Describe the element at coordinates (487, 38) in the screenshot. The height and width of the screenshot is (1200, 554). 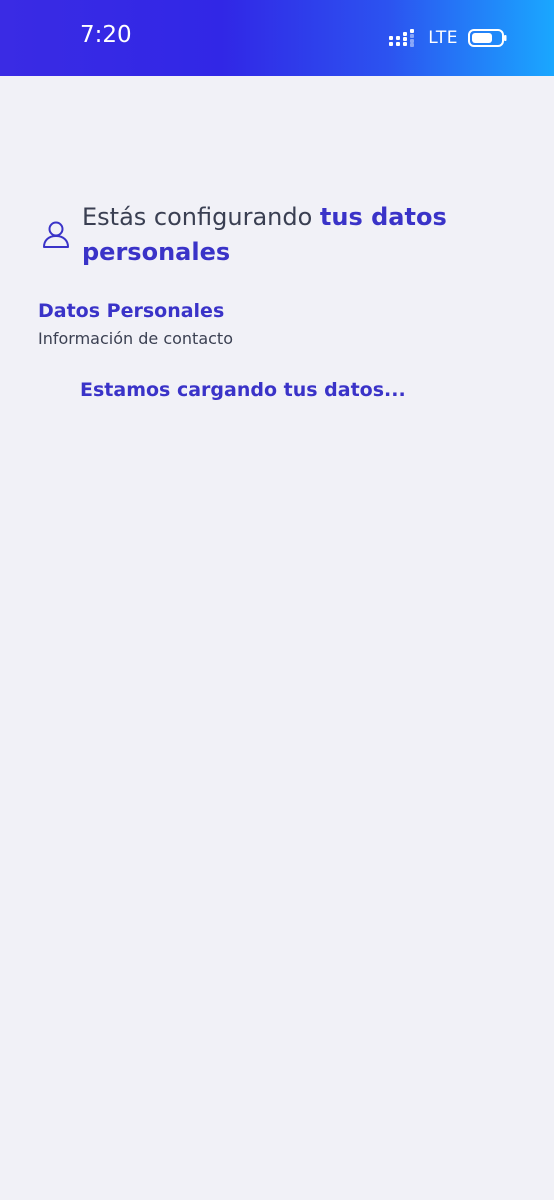
I see `battery-icon` at that location.